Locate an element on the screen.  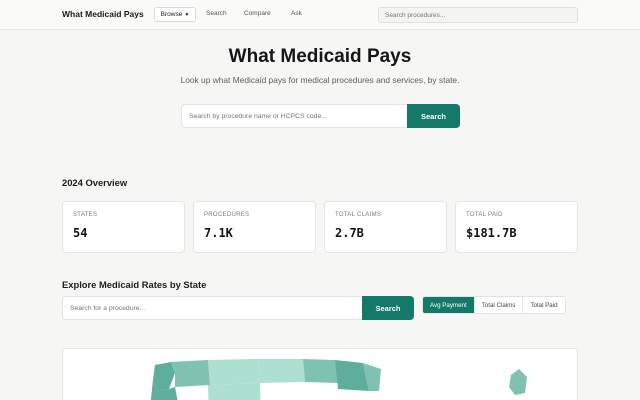
metric-option-total-claims: Total Claims is located at coordinates (498, 305).